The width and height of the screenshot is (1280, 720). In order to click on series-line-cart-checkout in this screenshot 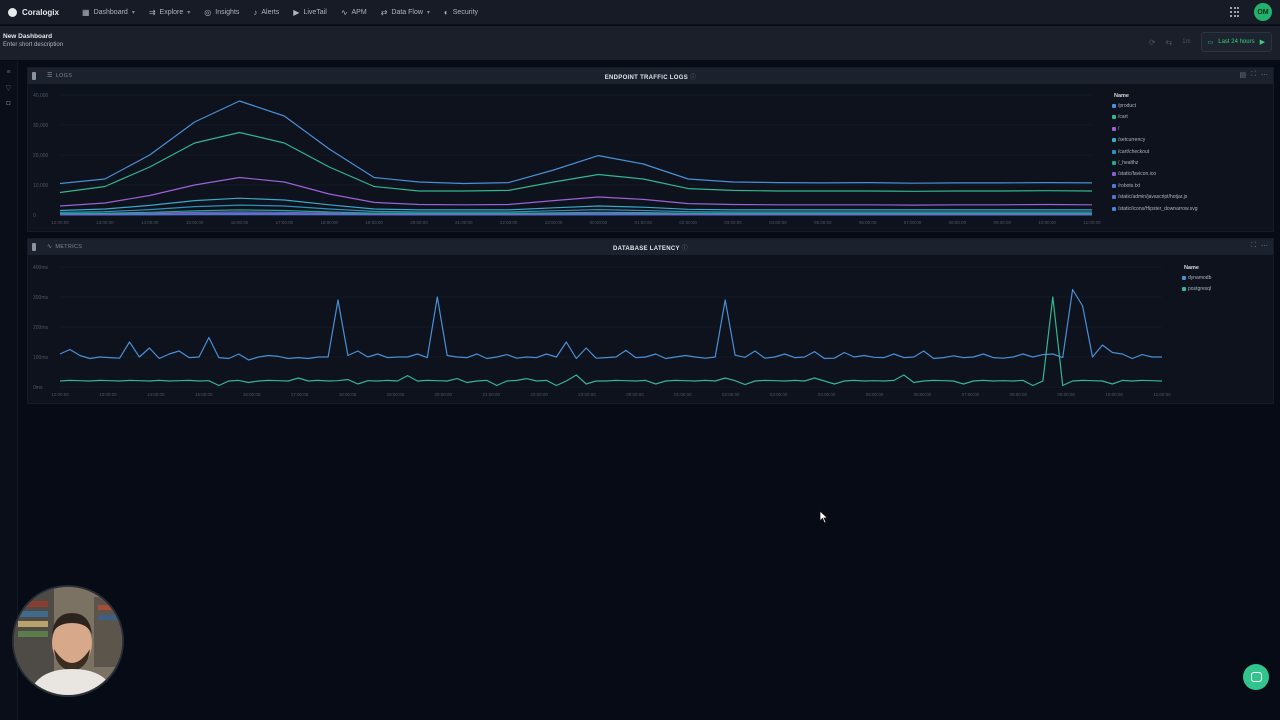, I will do `click(575, 208)`.